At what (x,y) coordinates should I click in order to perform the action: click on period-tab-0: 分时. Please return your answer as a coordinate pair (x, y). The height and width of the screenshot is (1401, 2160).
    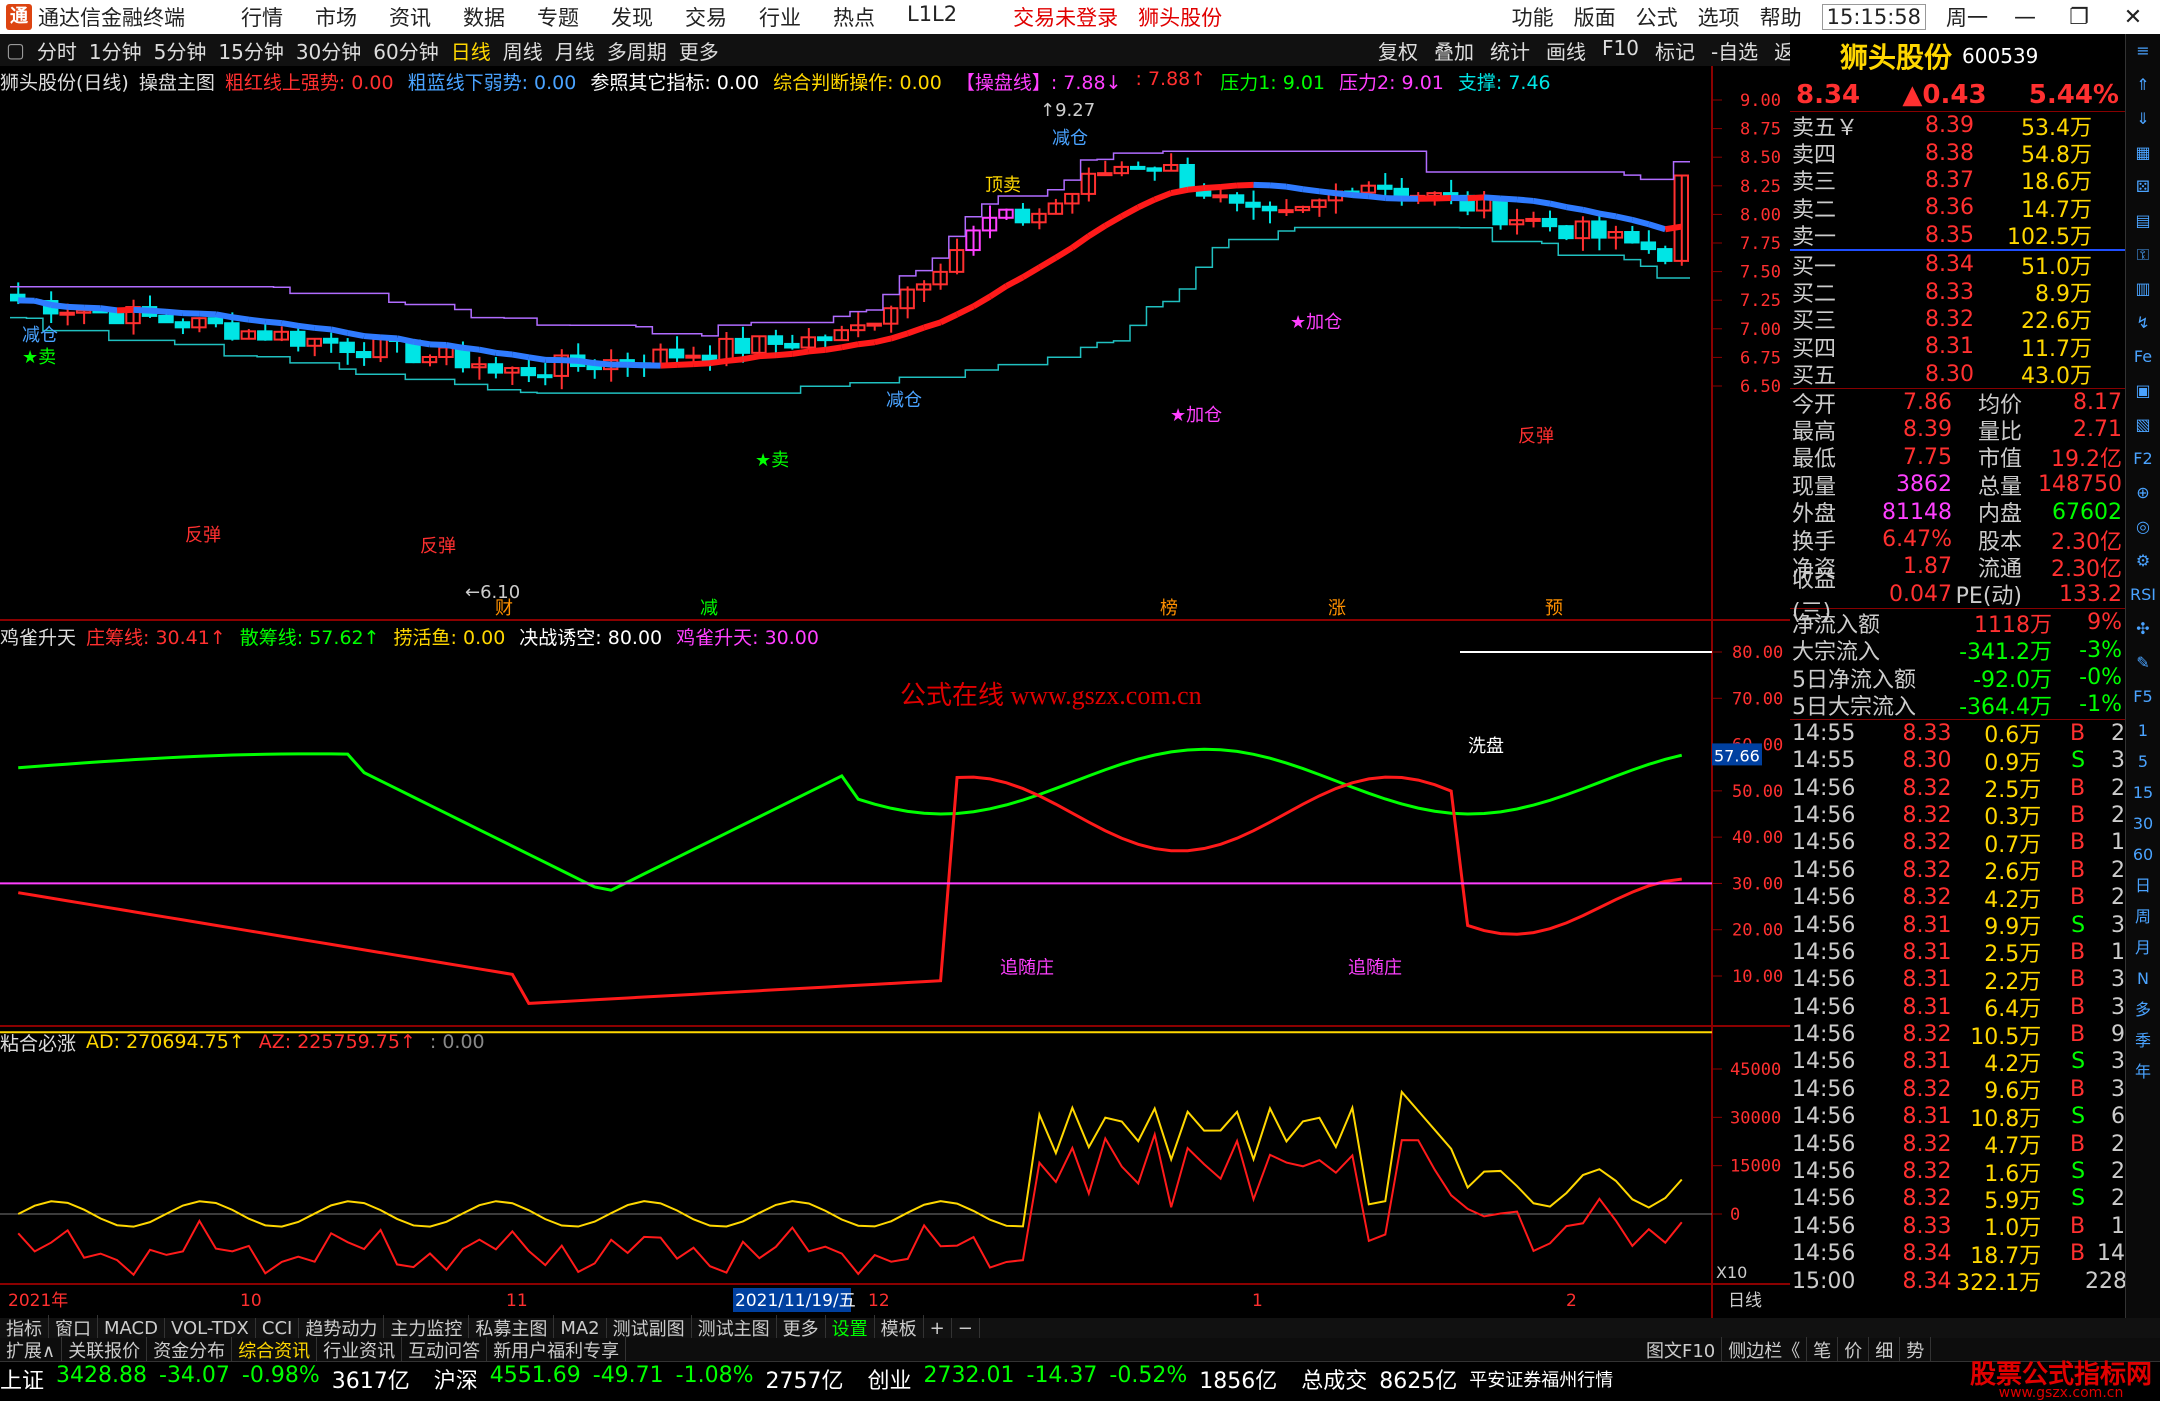
    Looking at the image, I should click on (57, 50).